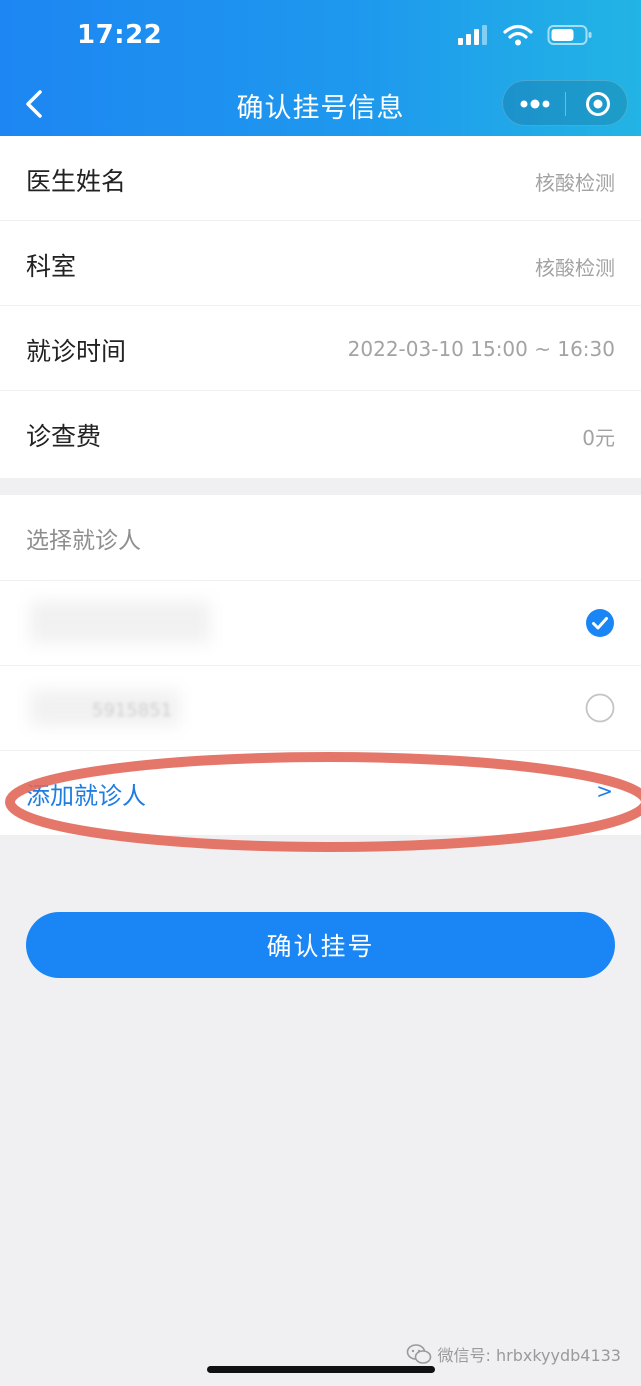 Image resolution: width=641 pixels, height=1386 pixels. I want to click on row-label: 诊查费, so click(64, 436).